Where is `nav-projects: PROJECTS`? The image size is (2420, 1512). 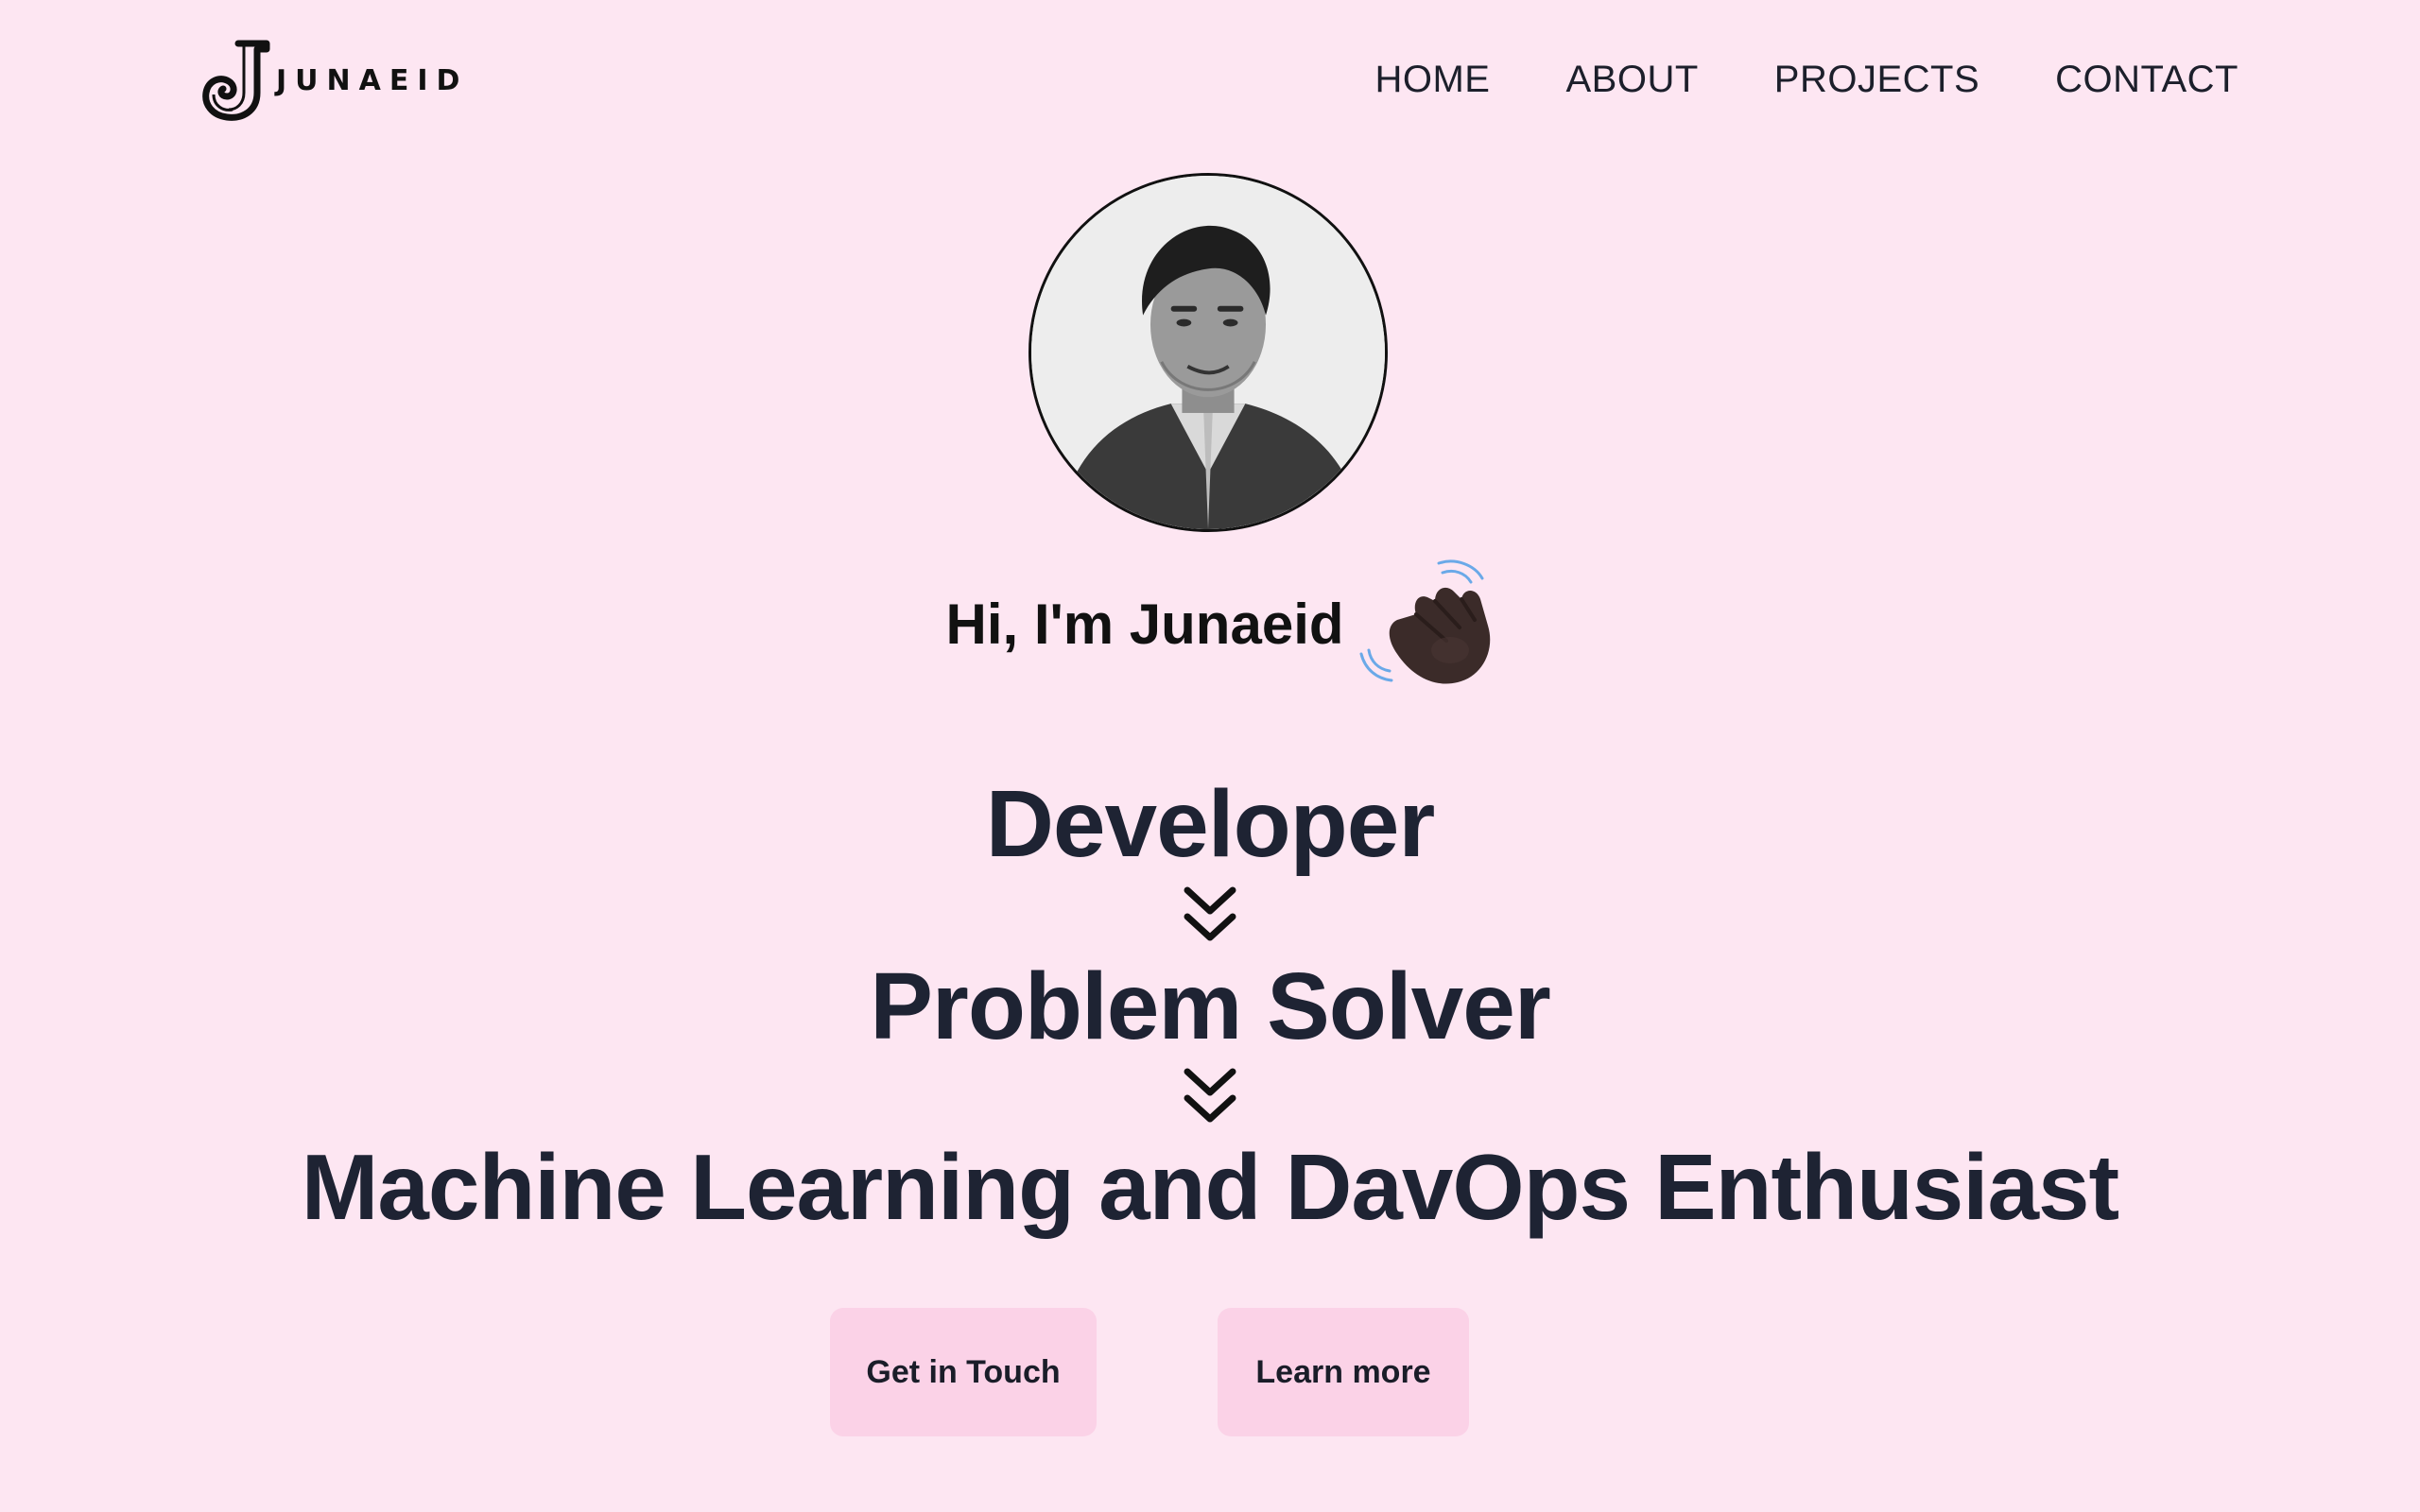
nav-projects: PROJECTS is located at coordinates (1876, 80).